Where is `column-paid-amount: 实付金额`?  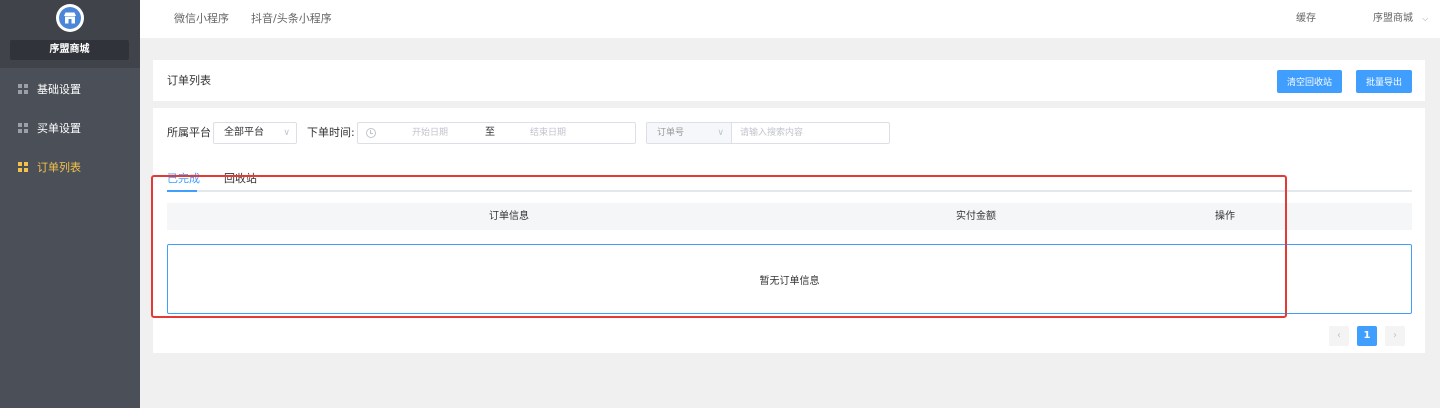 column-paid-amount: 实付金额 is located at coordinates (976, 216).